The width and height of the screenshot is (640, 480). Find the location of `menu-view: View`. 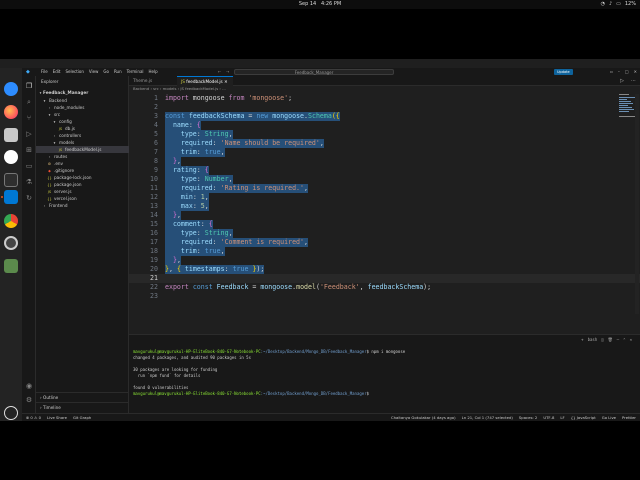

menu-view: View is located at coordinates (94, 72).